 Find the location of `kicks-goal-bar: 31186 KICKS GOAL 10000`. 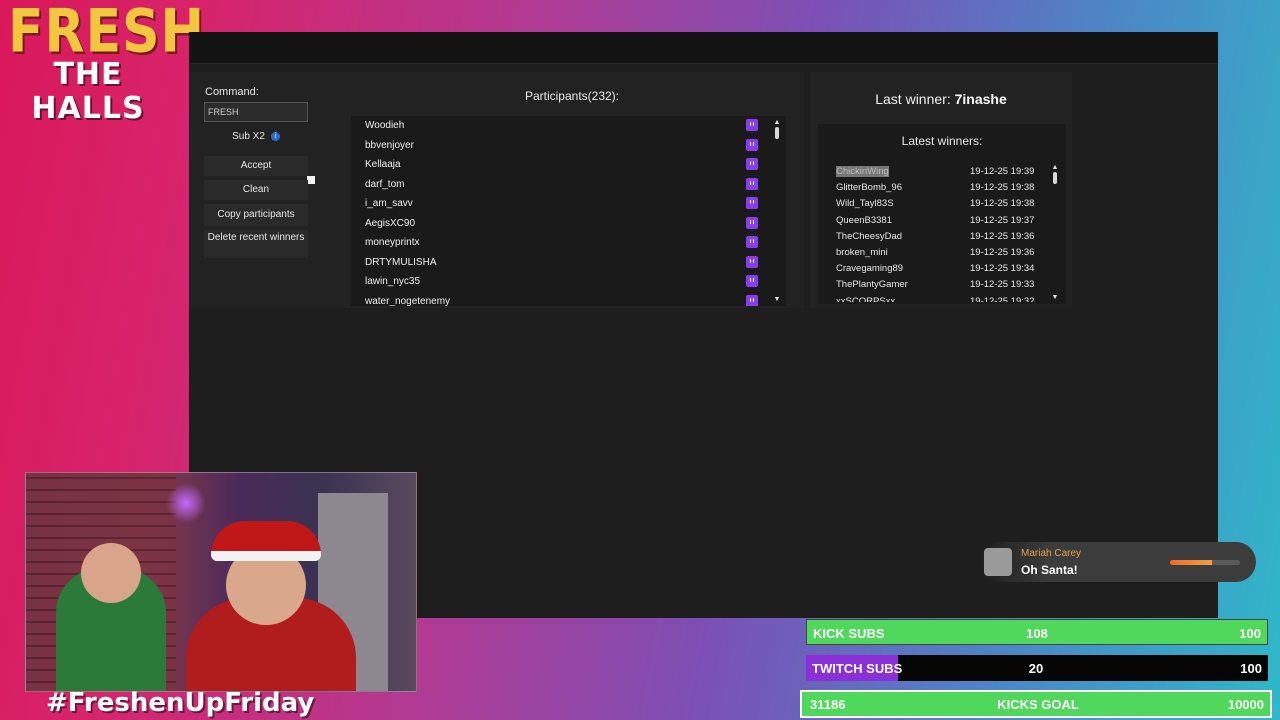

kicks-goal-bar: 31186 KICKS GOAL 10000 is located at coordinates (1036, 704).